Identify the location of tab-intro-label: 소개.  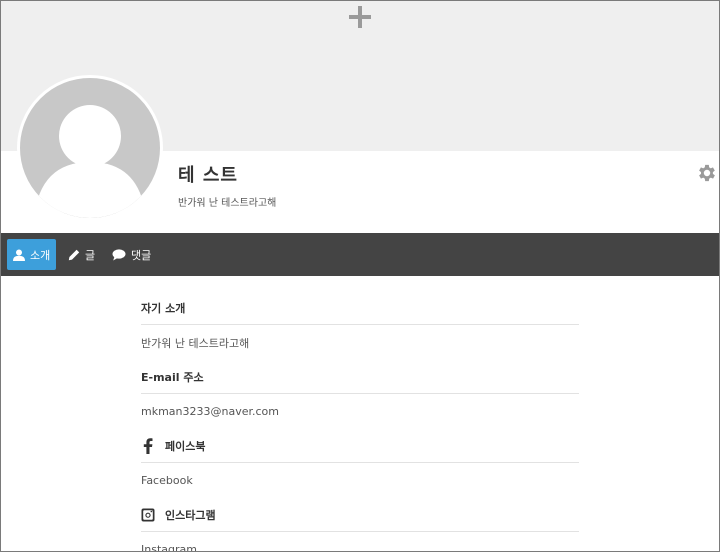
(40, 255).